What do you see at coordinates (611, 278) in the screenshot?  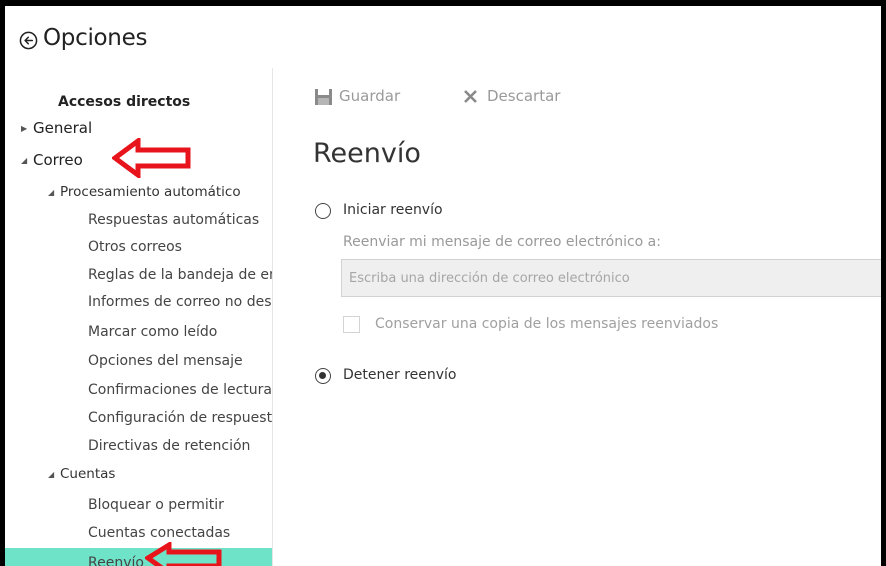 I see `forward-email-input` at bounding box center [611, 278].